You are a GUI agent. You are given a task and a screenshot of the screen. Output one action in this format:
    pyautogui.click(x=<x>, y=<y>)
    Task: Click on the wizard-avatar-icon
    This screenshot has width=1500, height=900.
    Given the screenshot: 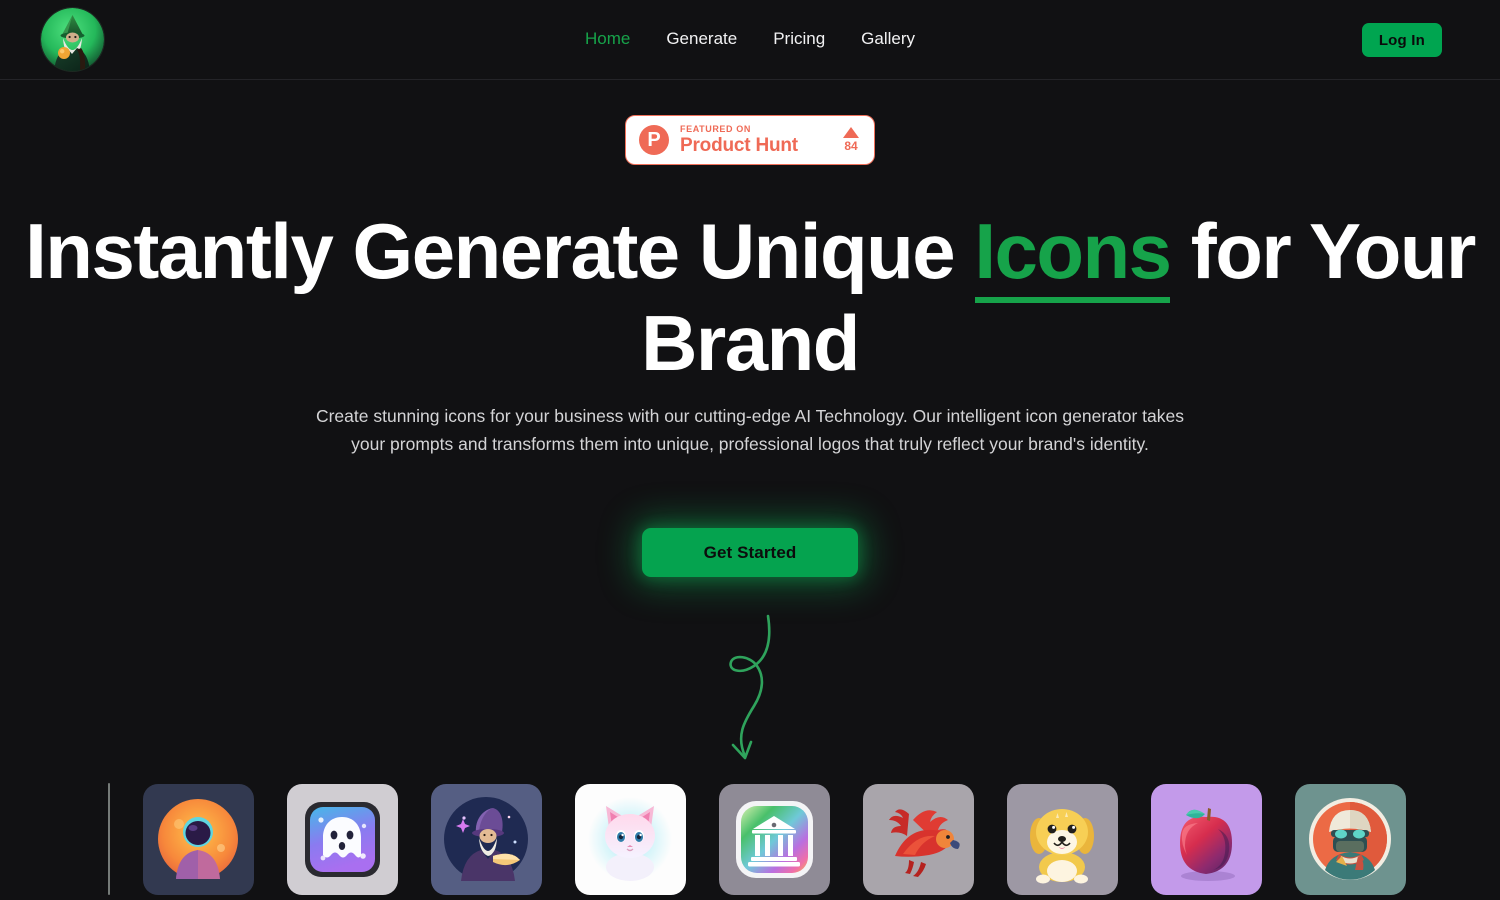 What is the action you would take?
    pyautogui.click(x=72, y=39)
    